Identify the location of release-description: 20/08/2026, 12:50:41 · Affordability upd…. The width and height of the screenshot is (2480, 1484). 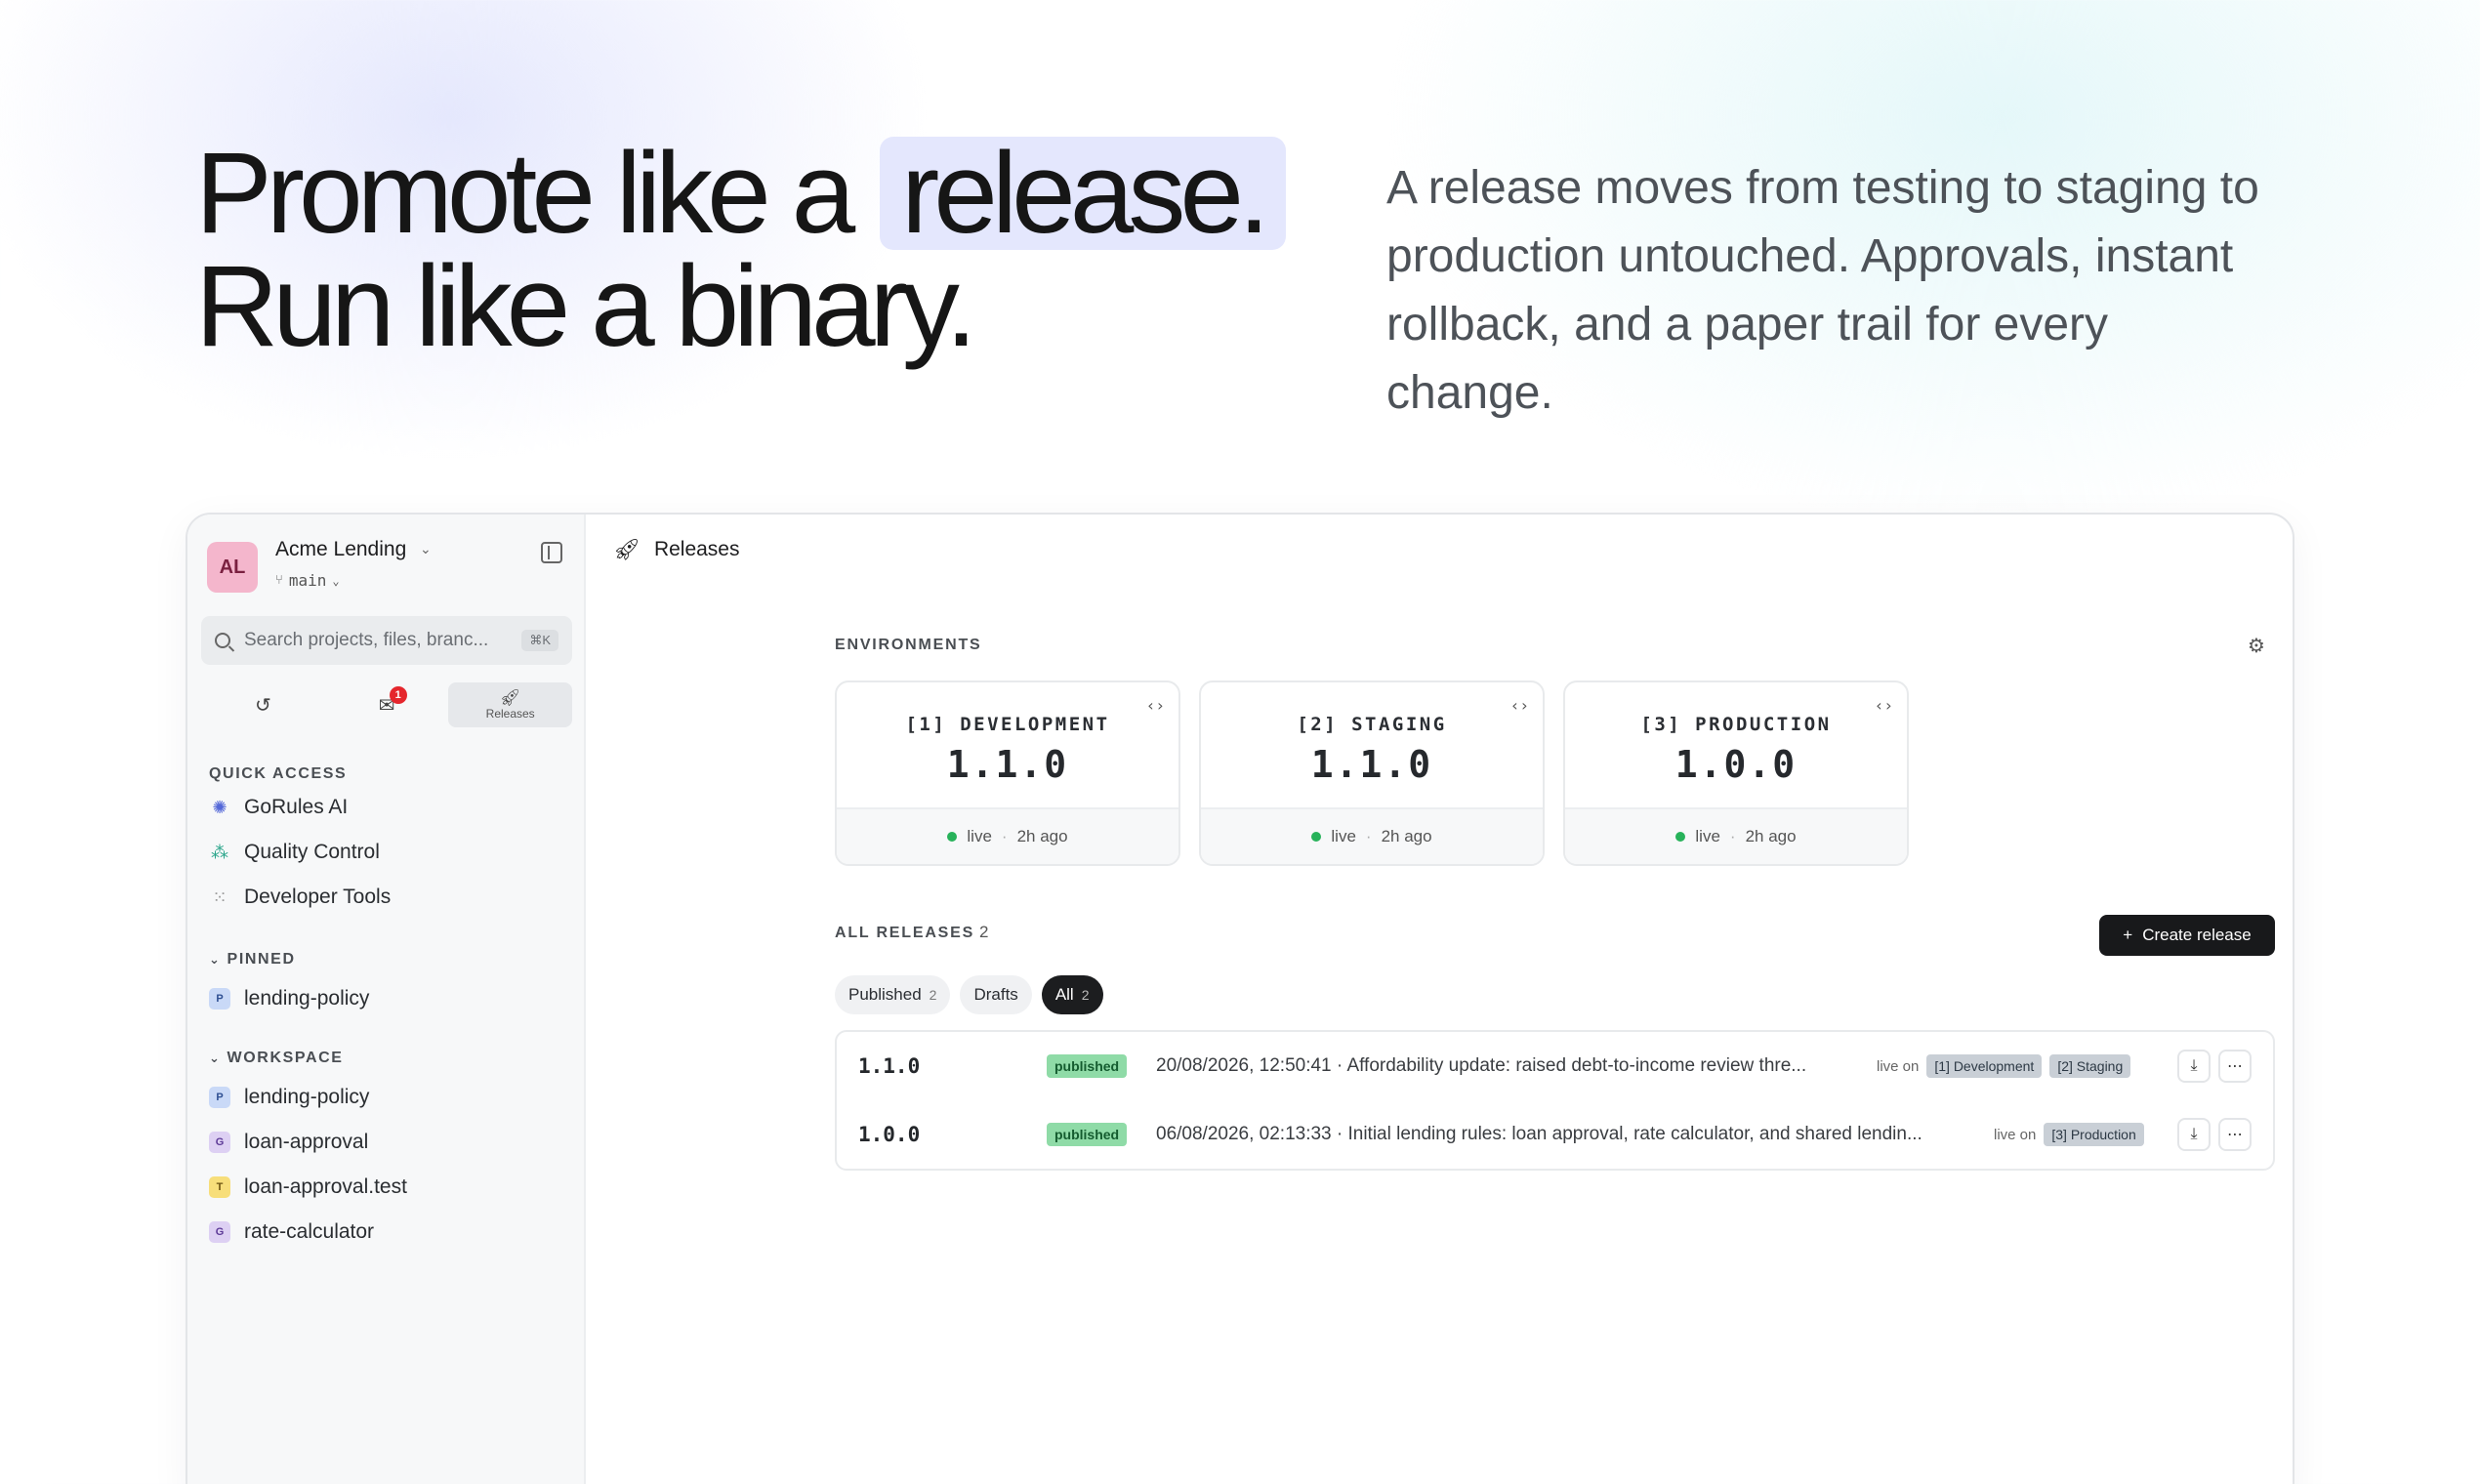
(1481, 1066).